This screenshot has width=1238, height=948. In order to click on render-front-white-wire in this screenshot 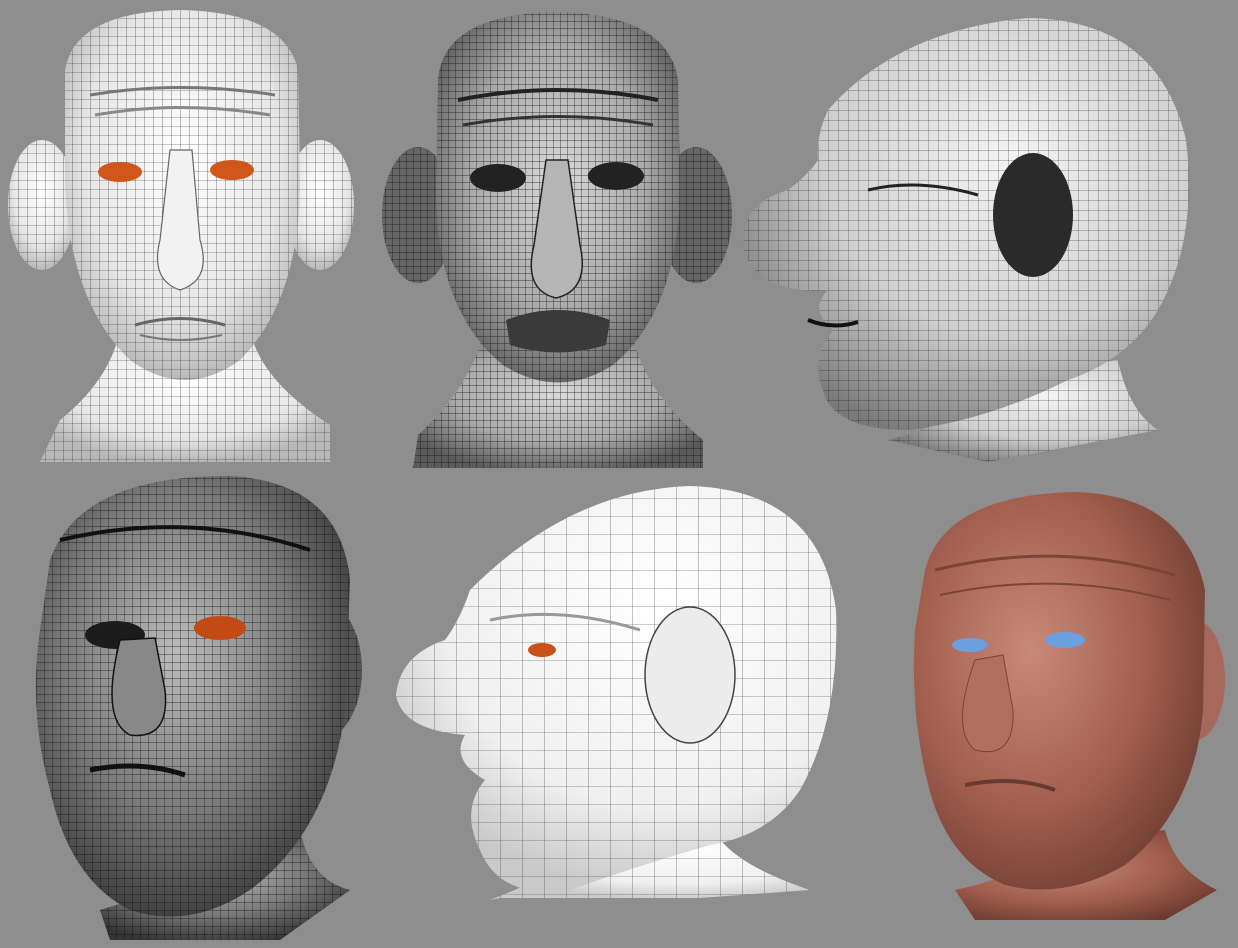, I will do `click(185, 235)`.